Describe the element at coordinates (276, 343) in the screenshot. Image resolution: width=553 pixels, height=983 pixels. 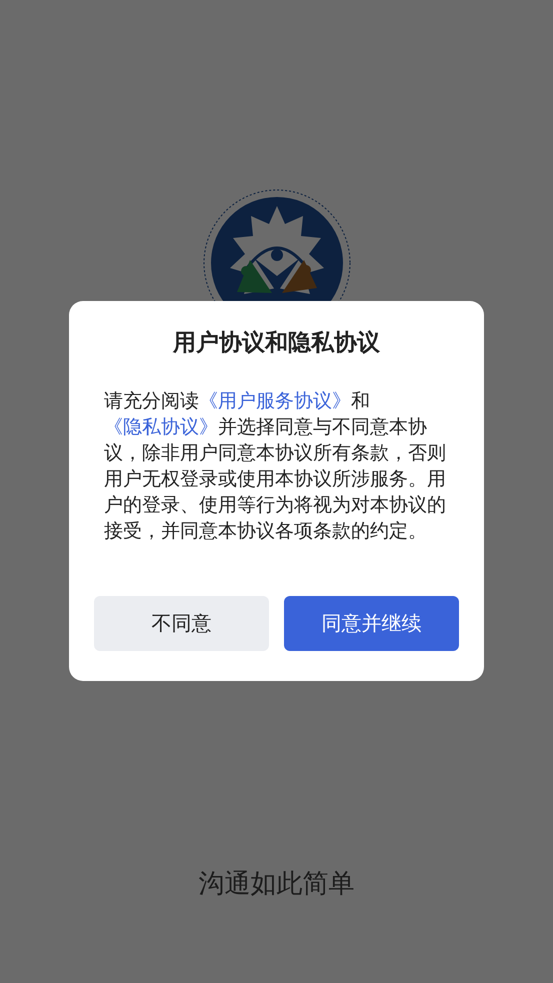
I see `dialog-title: 用户协议和隐私协议` at that location.